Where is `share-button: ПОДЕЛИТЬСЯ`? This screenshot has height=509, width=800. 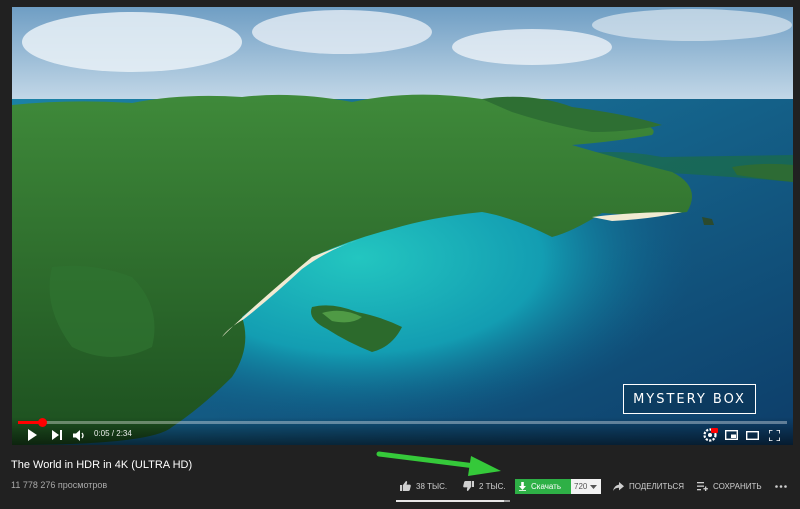 share-button: ПОДЕЛИТЬСЯ is located at coordinates (648, 486).